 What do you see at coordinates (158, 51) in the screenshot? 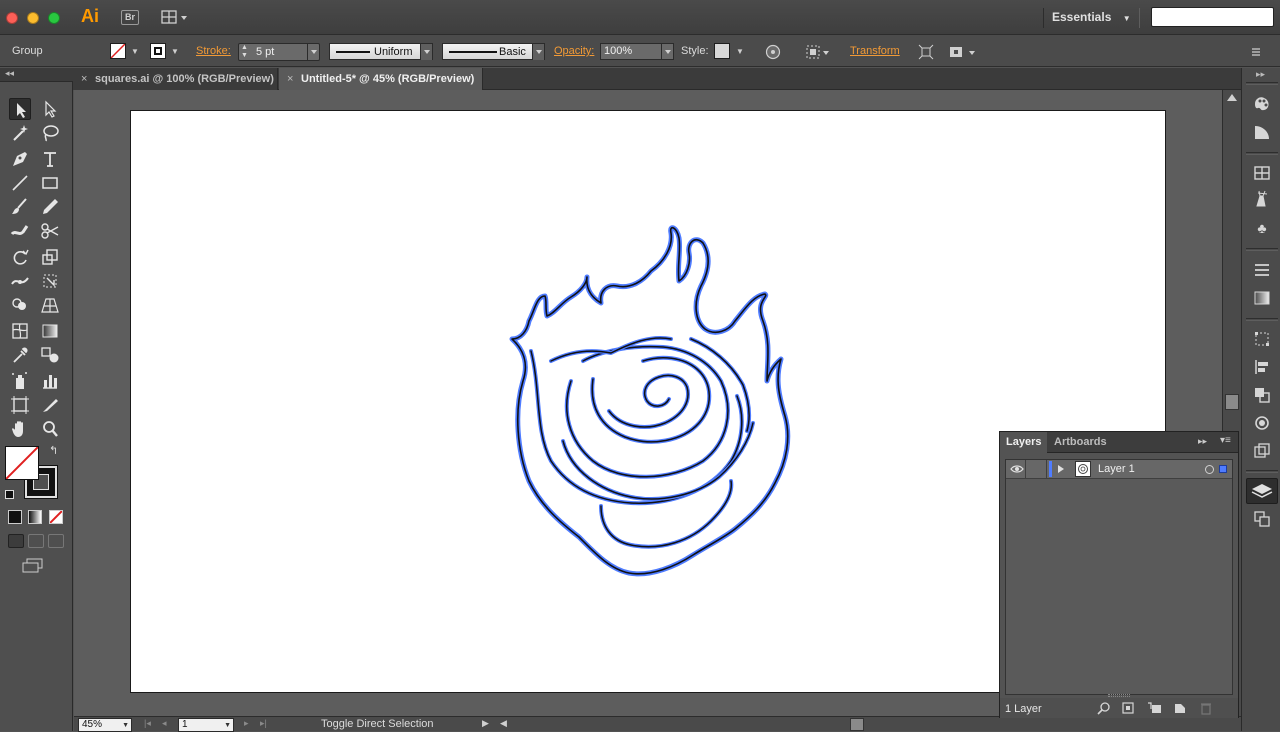
I see `stroke-swatch` at bounding box center [158, 51].